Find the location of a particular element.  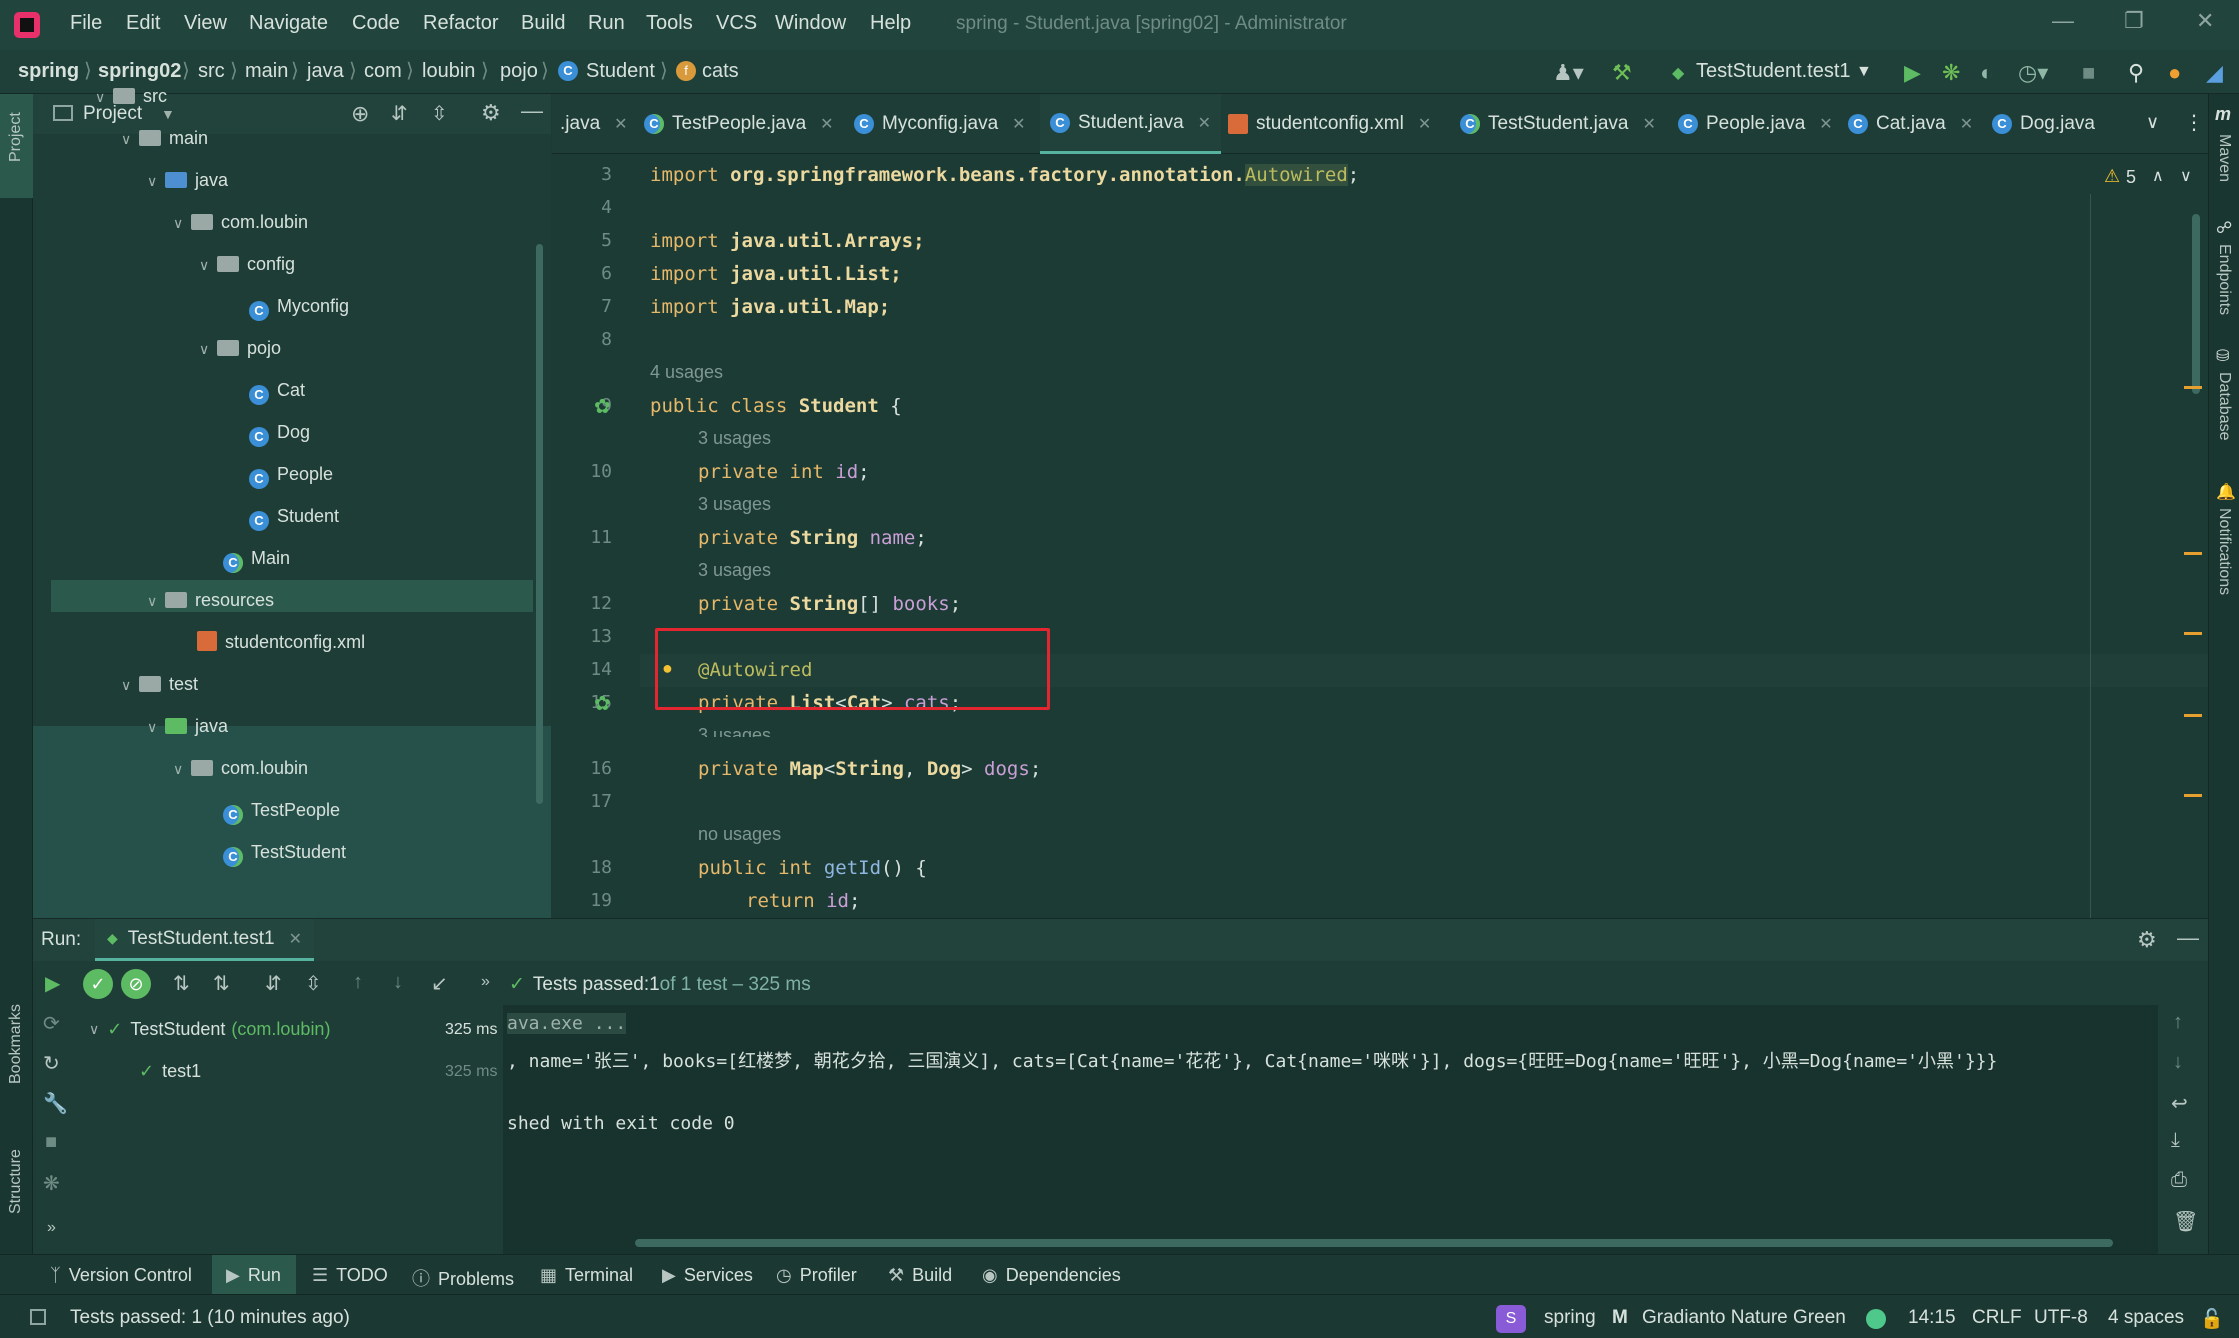

structure-tool-label: Structure is located at coordinates (16, 1181).